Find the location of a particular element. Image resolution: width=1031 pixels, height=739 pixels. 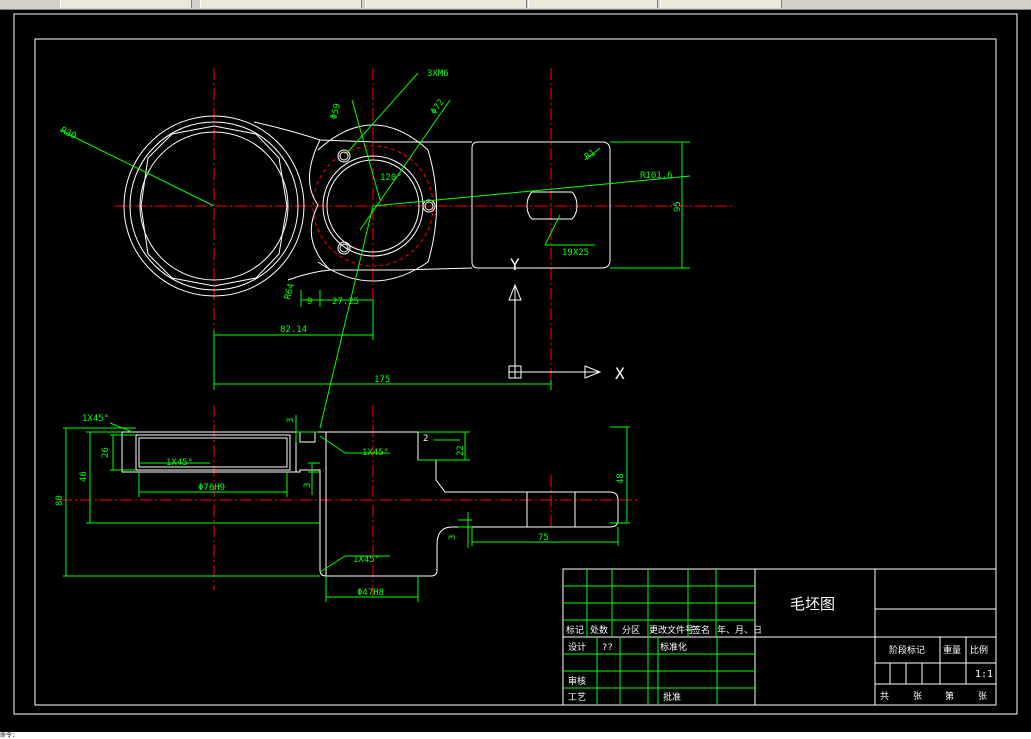

hdr-count: 处数 is located at coordinates (599, 630).